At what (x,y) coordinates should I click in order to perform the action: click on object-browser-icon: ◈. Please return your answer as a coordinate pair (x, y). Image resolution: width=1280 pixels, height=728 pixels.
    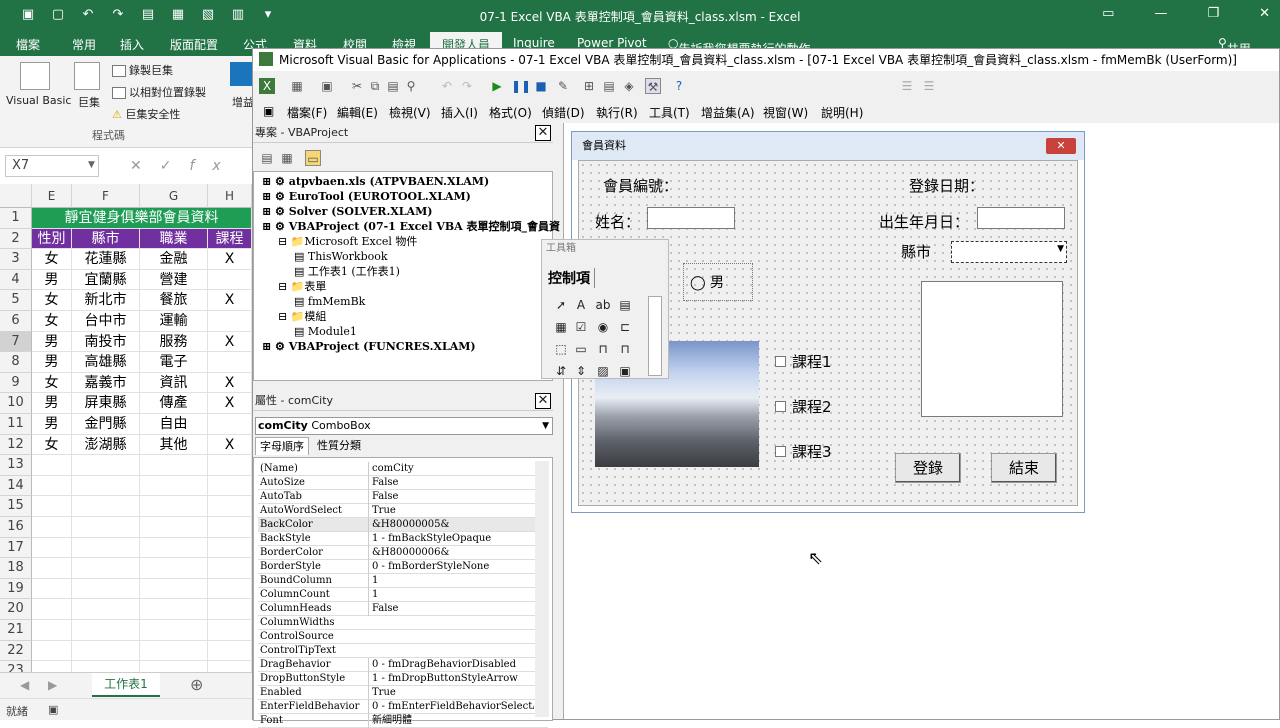
    Looking at the image, I should click on (629, 86).